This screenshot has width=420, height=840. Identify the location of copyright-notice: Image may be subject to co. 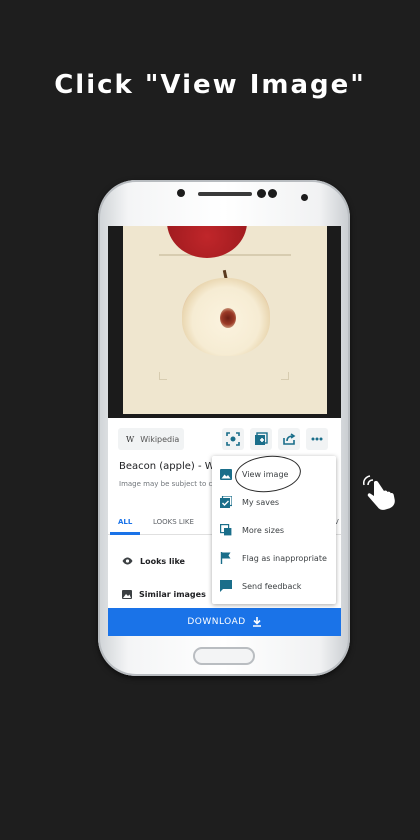
(168, 484).